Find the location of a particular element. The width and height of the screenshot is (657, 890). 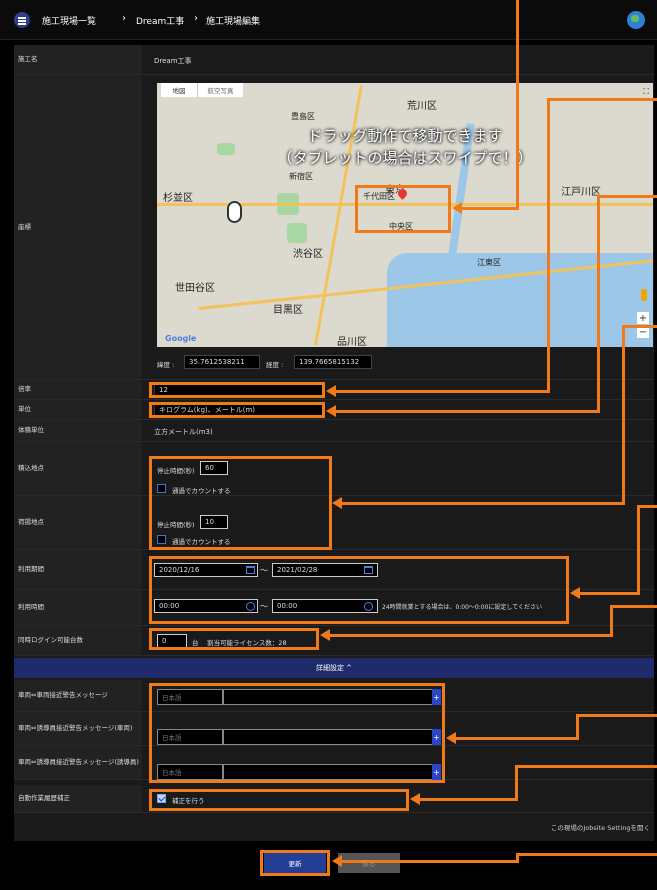

period-label: 利用期間 is located at coordinates (78, 569).